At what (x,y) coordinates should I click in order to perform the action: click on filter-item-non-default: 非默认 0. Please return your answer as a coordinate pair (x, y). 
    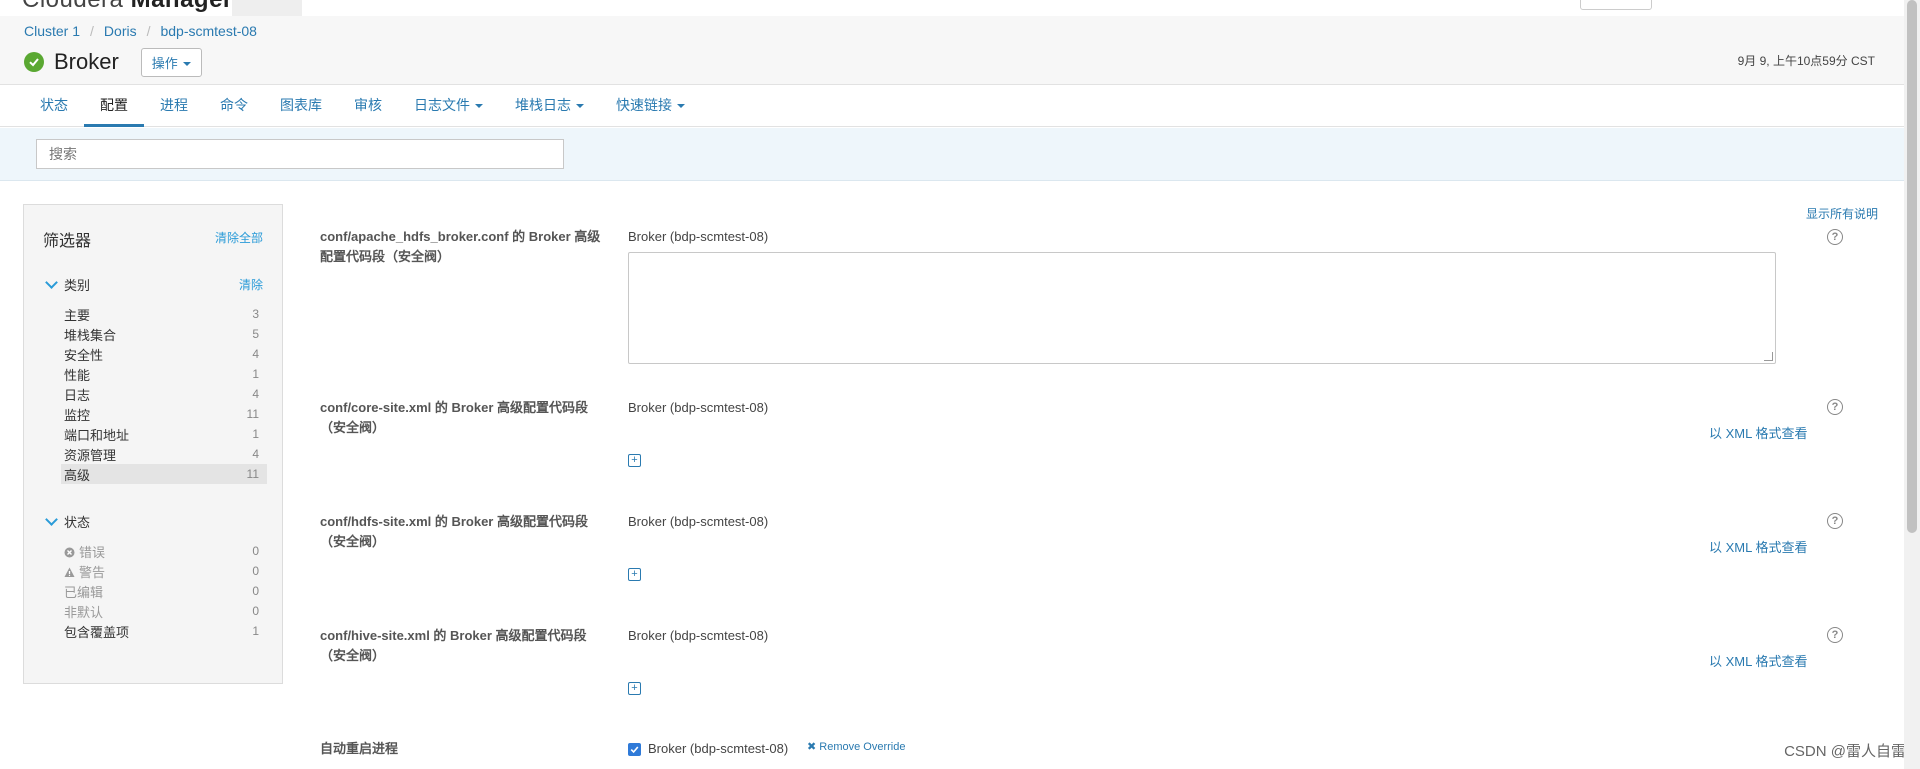
    Looking at the image, I should click on (164, 611).